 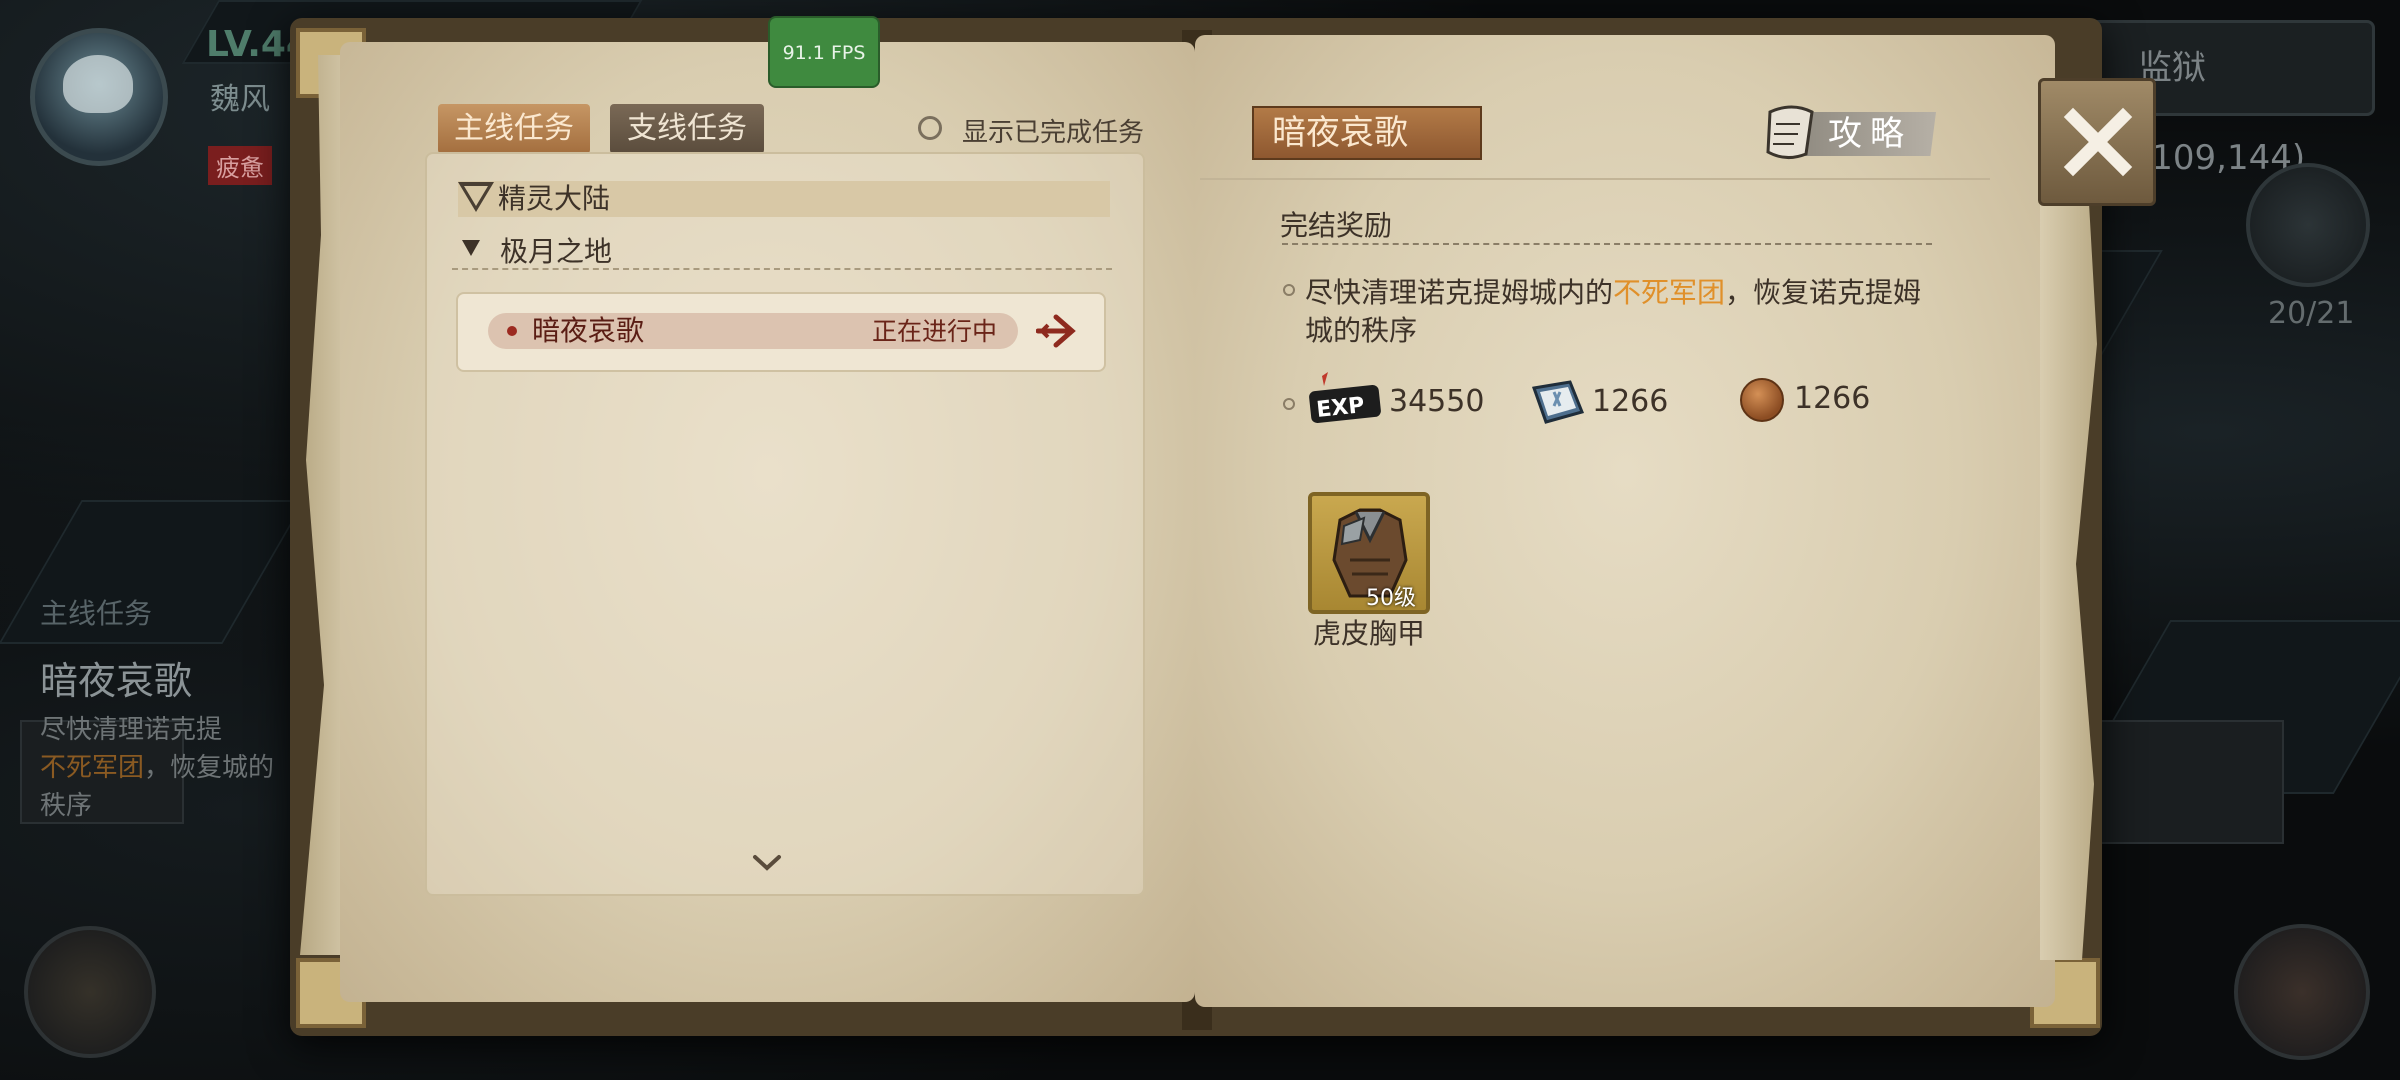 I want to click on status-badge: 疲惫, so click(x=240, y=165).